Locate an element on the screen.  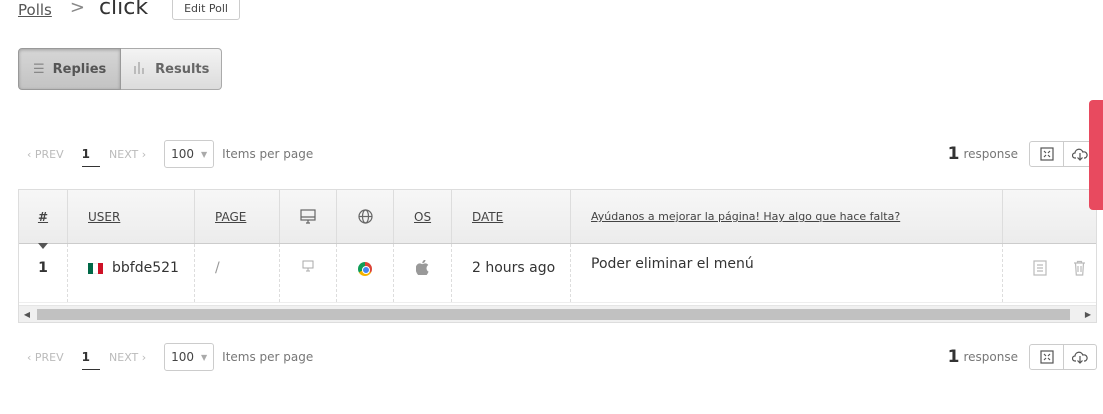
tab-results-label: Results is located at coordinates (182, 69).